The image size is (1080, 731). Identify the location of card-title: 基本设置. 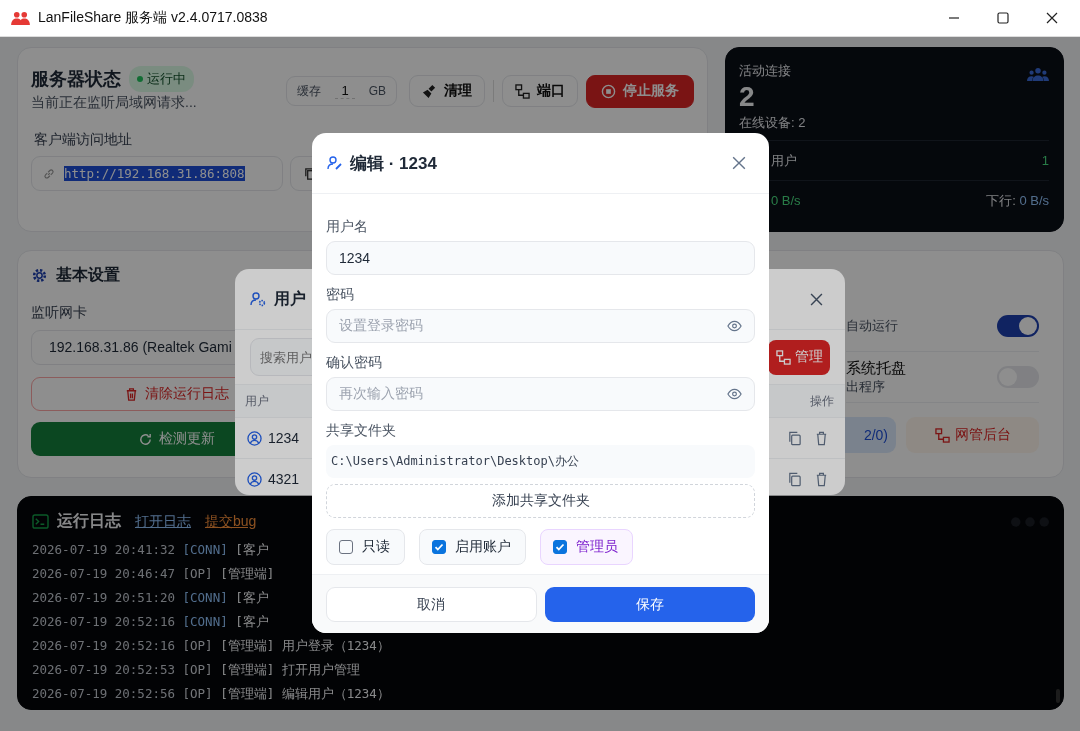
(88, 275).